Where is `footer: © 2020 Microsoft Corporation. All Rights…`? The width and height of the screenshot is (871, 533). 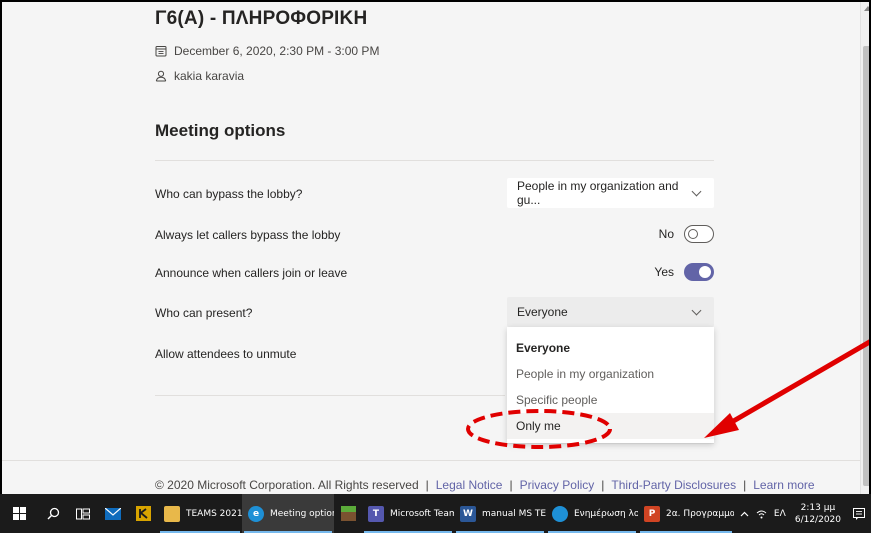
footer: © 2020 Microsoft Corporation. All Rights… is located at coordinates (485, 485).